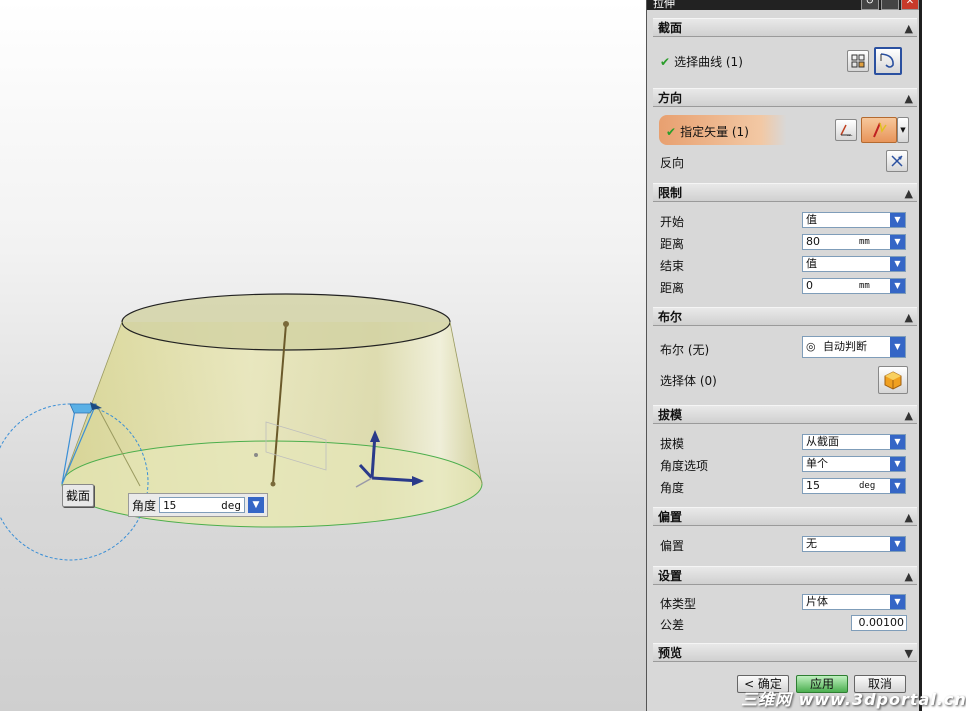  I want to click on end-row: 结束 值 ▼, so click(785, 264).